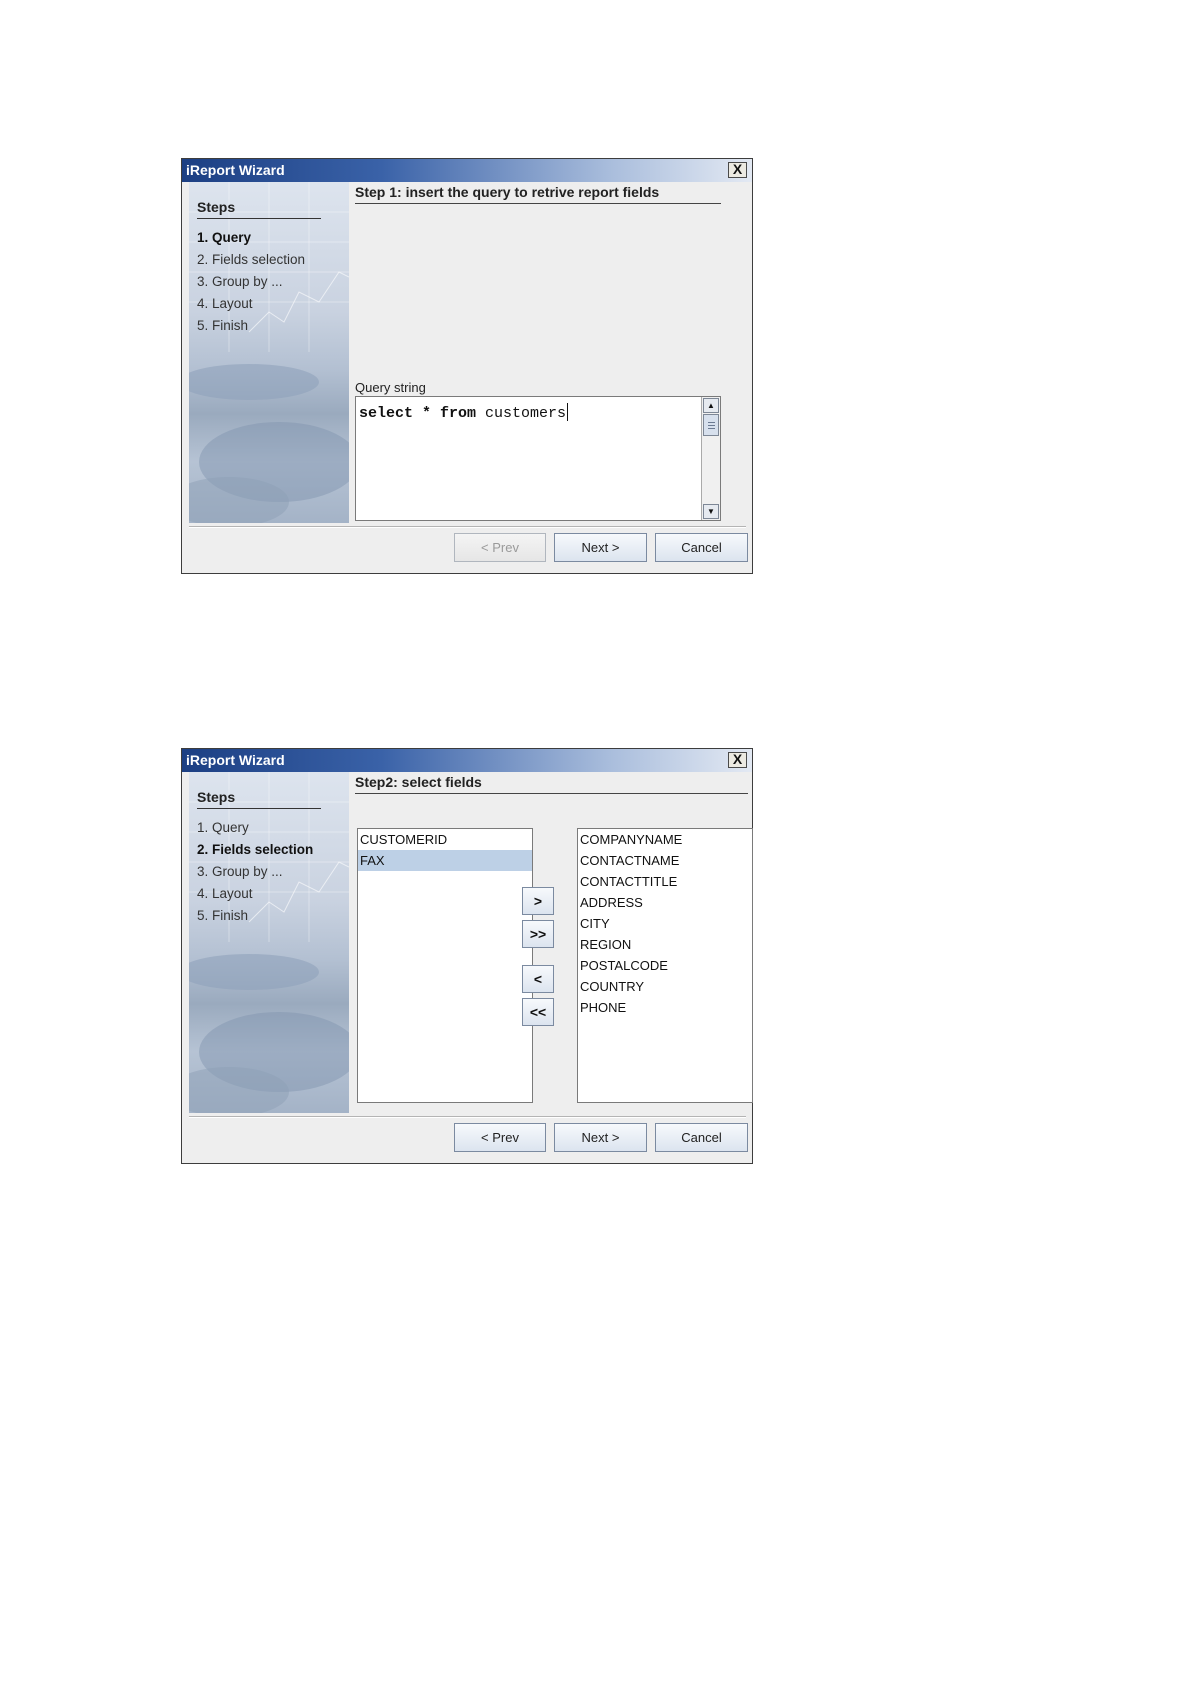 Image resolution: width=1192 pixels, height=1685 pixels. Describe the element at coordinates (665, 1007) in the screenshot. I see `list-item: PHONE` at that location.